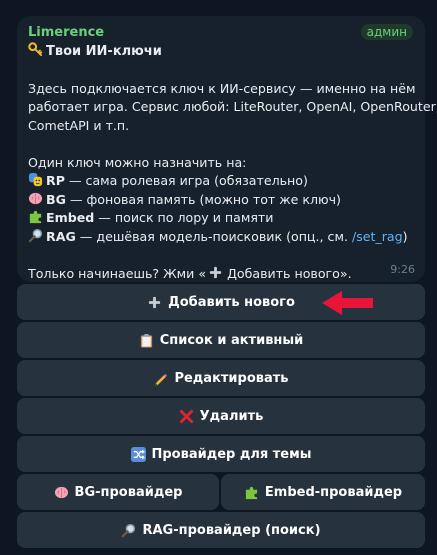  What do you see at coordinates (220, 32) in the screenshot?
I see `message-header: Limerence админ` at bounding box center [220, 32].